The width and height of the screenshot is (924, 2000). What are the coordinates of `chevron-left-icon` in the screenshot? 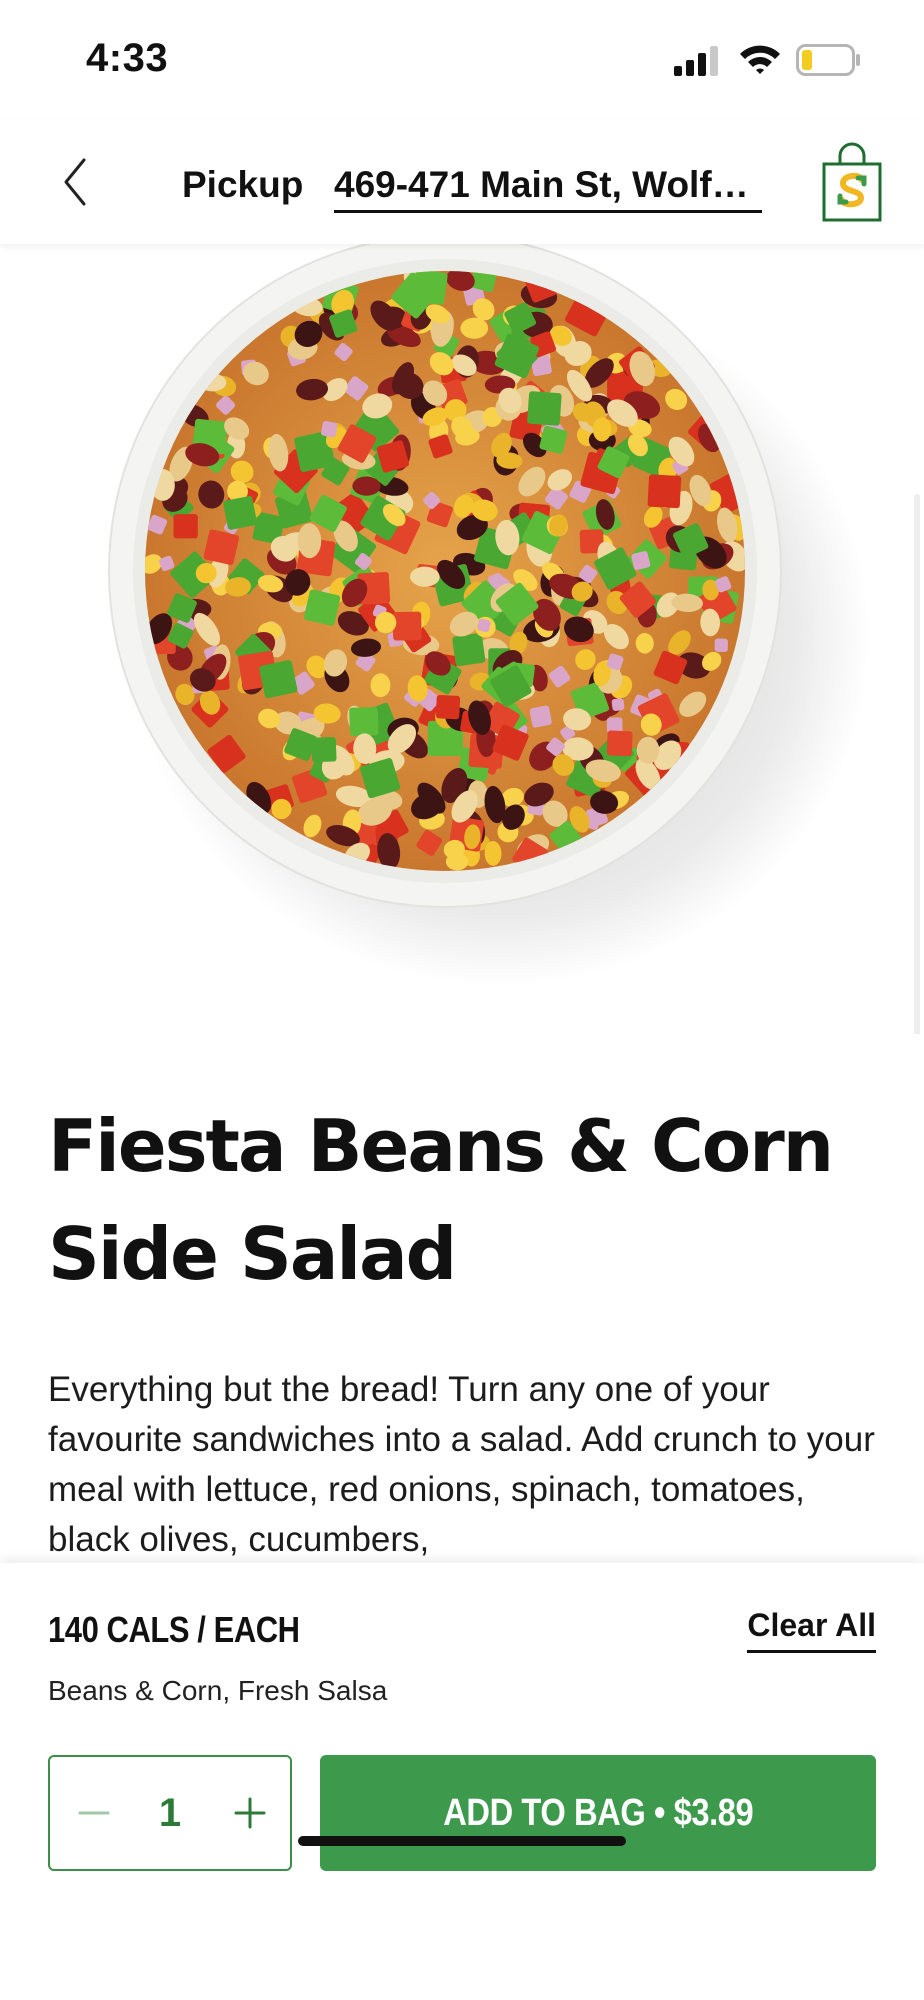 It's located at (75, 182).